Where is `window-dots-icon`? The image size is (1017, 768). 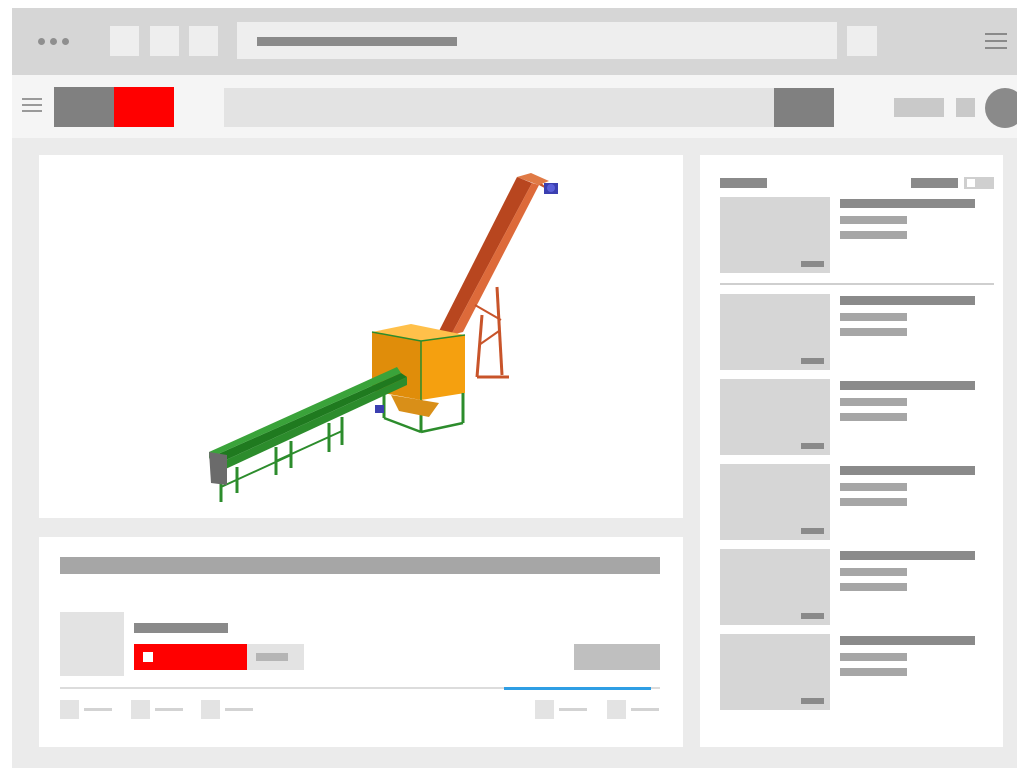 window-dots-icon is located at coordinates (53, 41).